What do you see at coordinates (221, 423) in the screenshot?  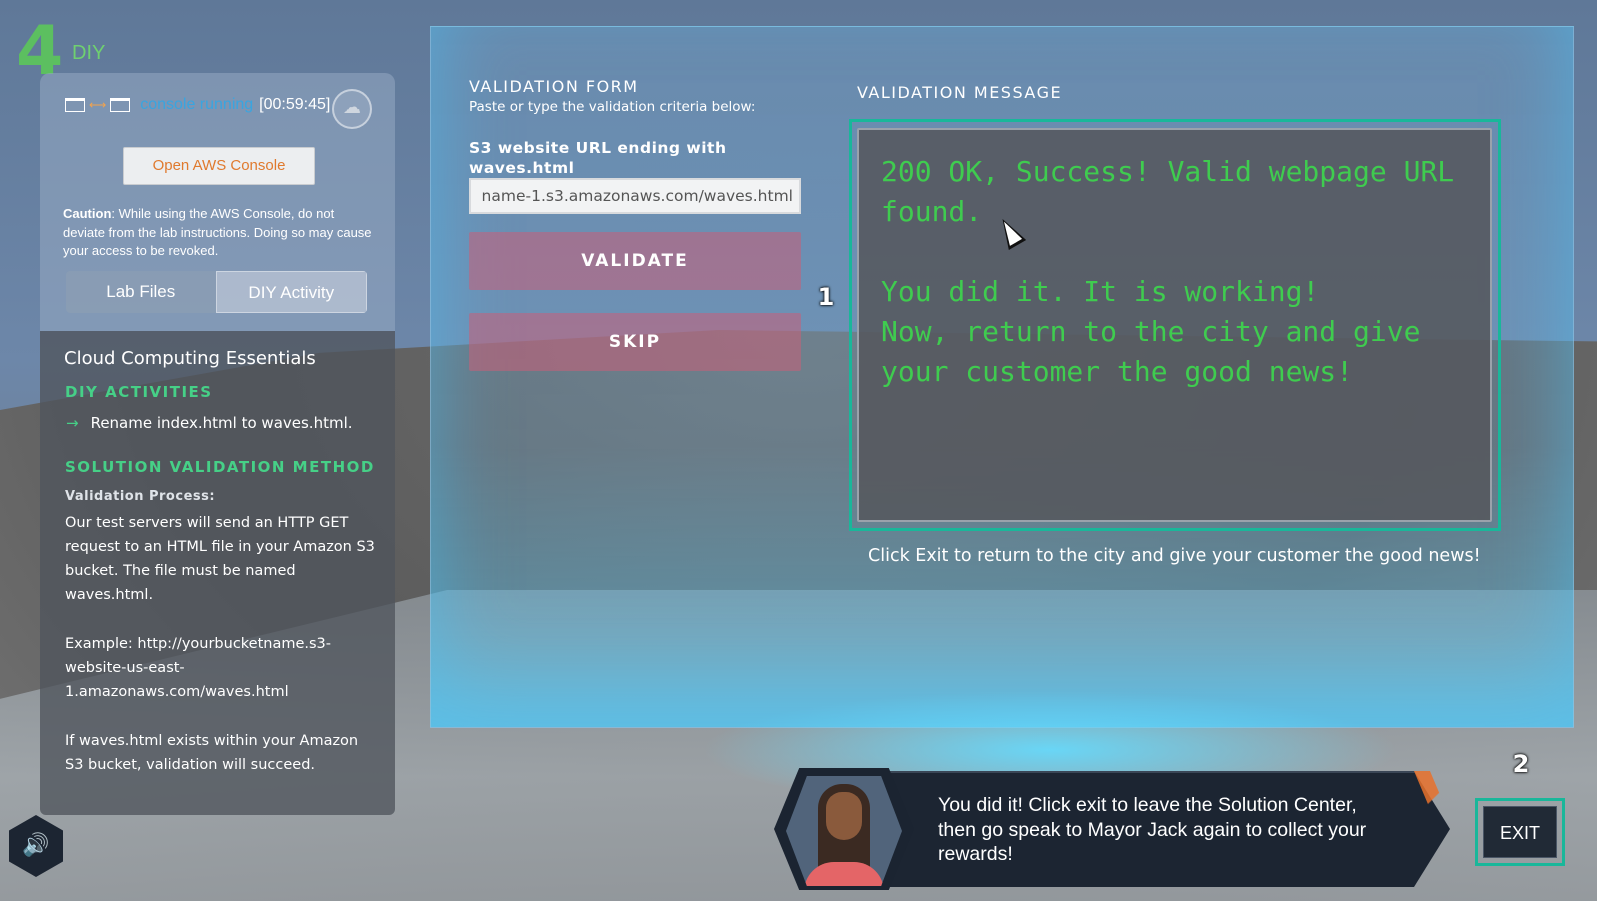 I see `activity-text: Rename index.html to waves.html.` at bounding box center [221, 423].